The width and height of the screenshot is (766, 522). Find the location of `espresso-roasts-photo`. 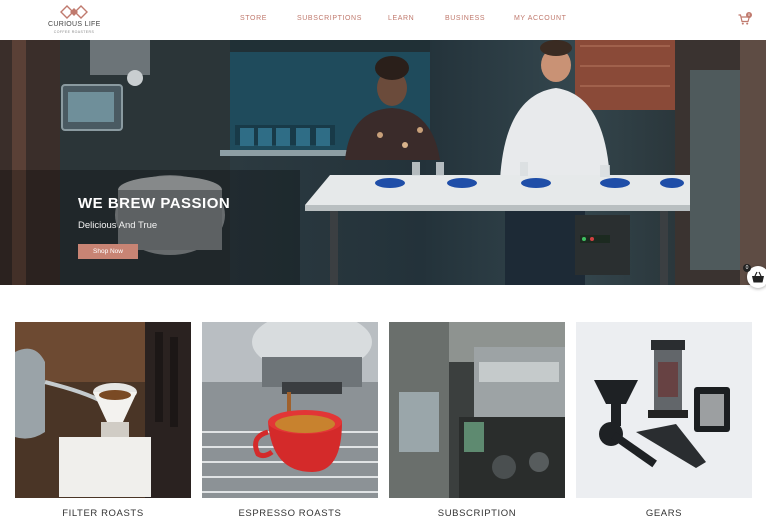

espresso-roasts-photo is located at coordinates (290, 410).